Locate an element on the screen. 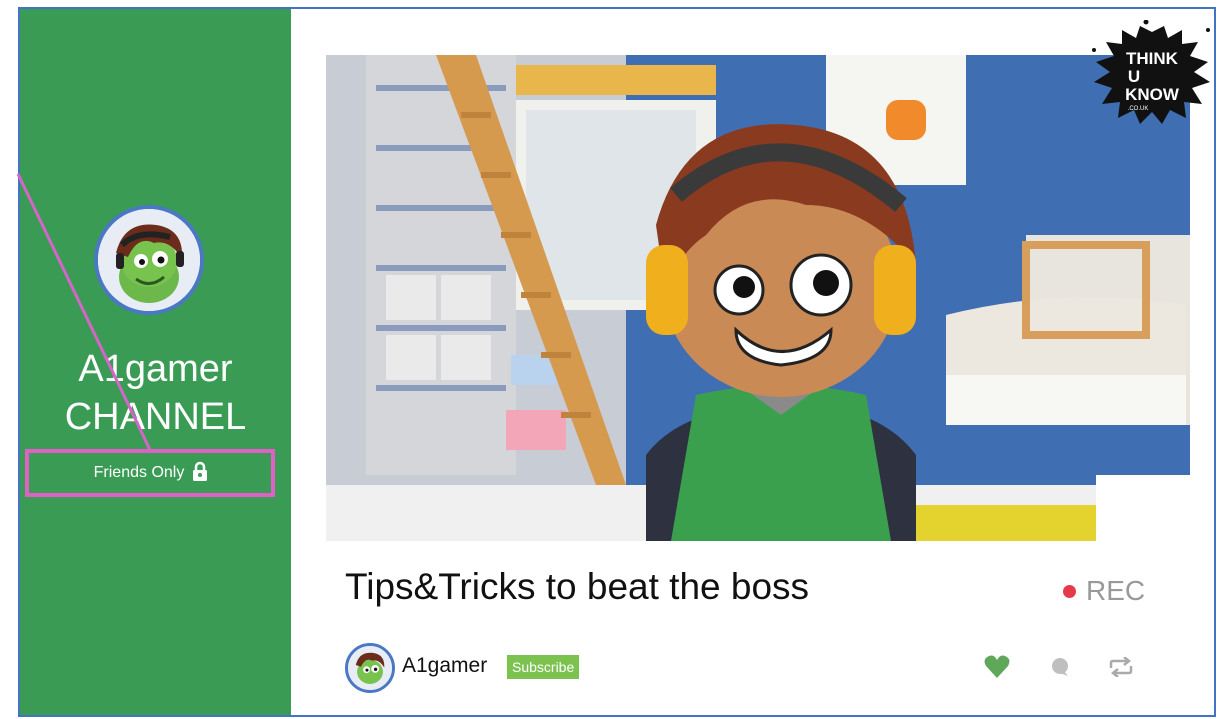 The height and width of the screenshot is (719, 1219). logo-line1: THINK is located at coordinates (1152, 58).